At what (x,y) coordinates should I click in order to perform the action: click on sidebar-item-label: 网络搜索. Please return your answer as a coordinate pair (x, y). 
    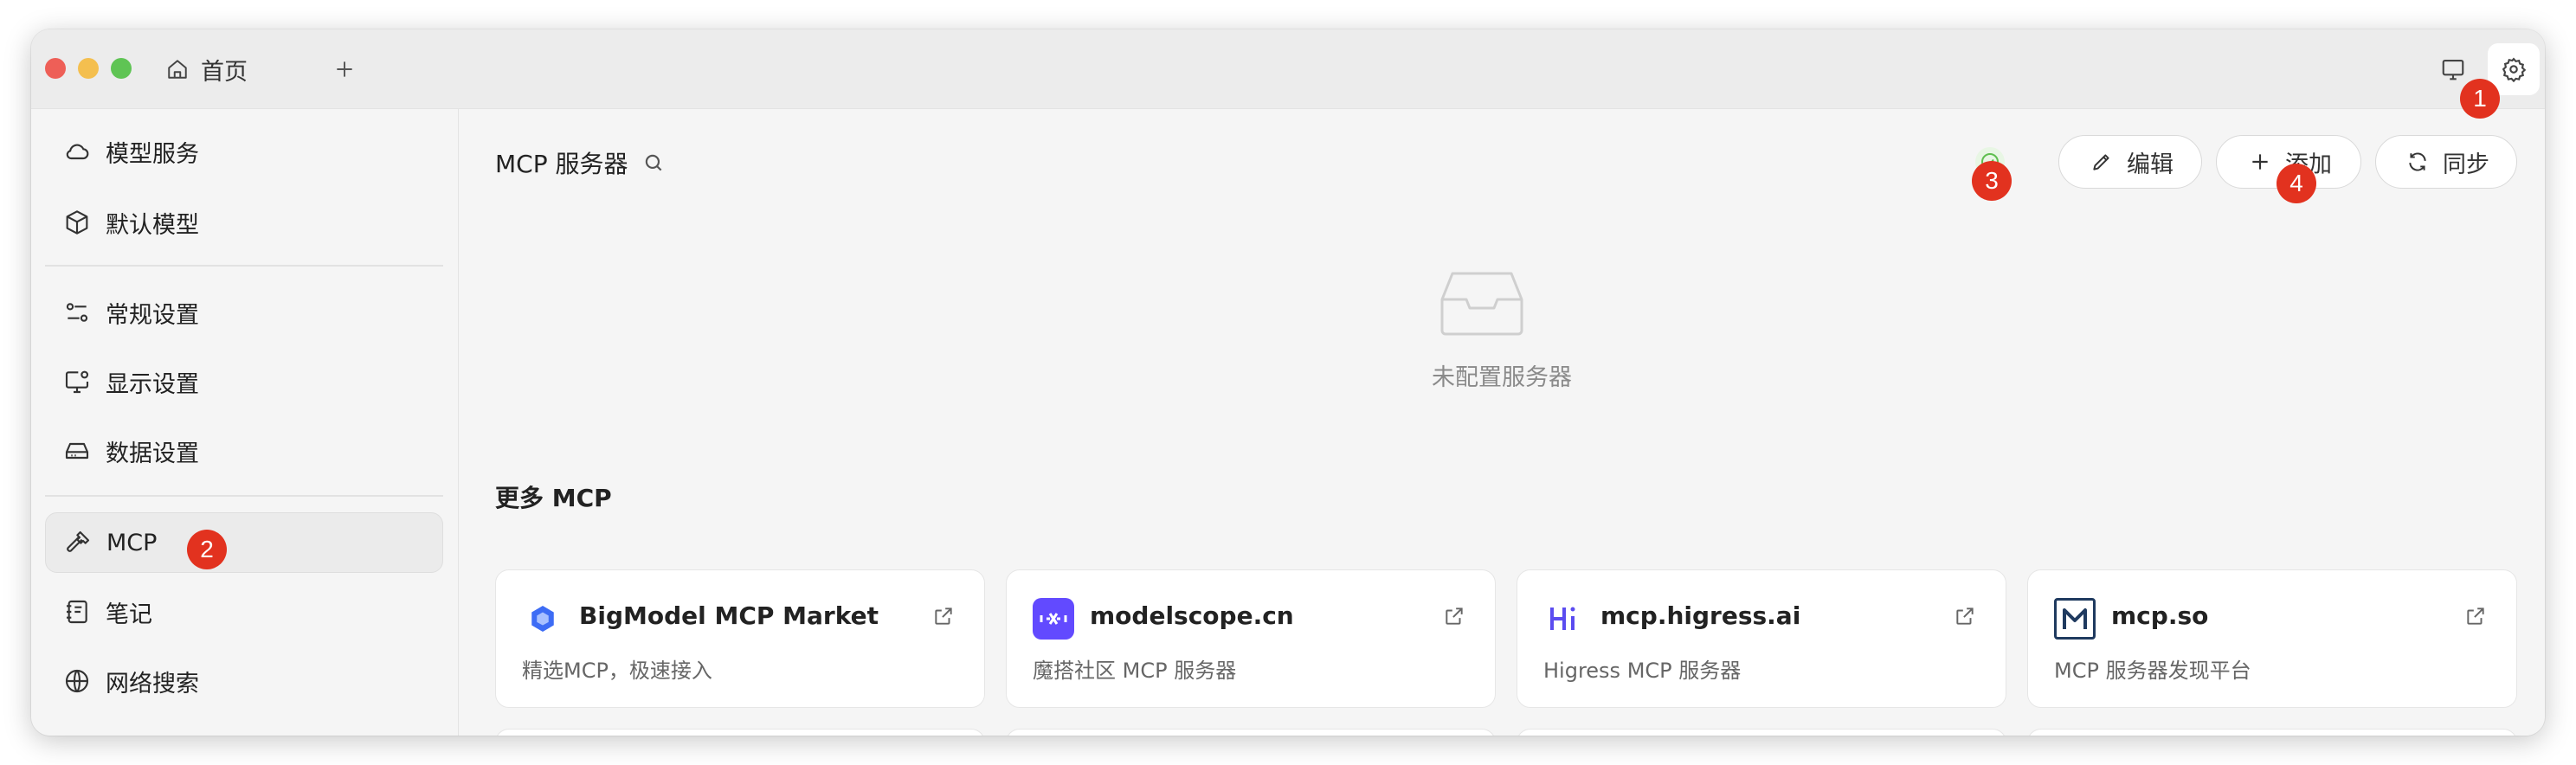
    Looking at the image, I should click on (152, 684).